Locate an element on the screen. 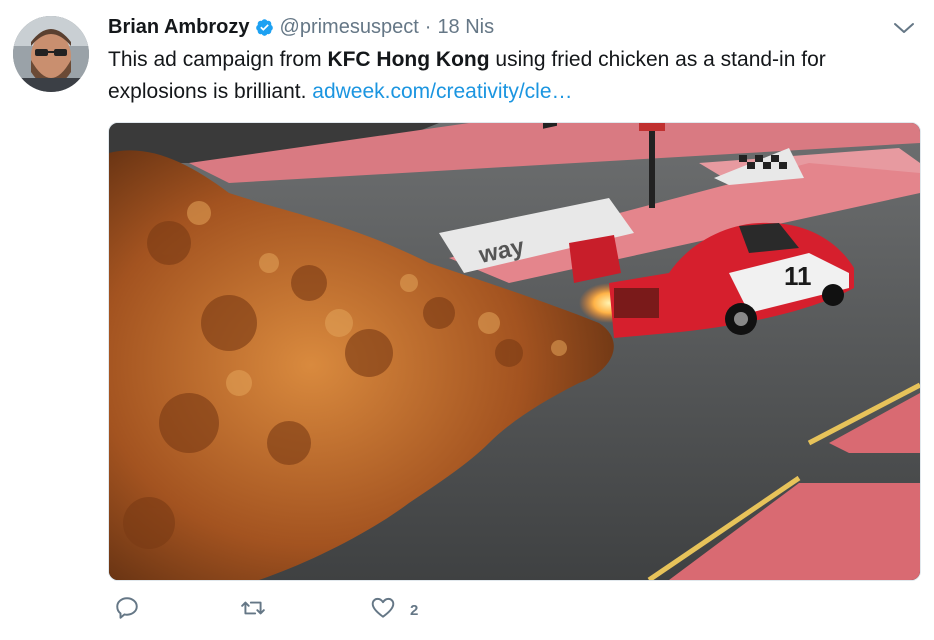 This screenshot has width=934, height=640. tweet-date: 18 Nis is located at coordinates (465, 27).